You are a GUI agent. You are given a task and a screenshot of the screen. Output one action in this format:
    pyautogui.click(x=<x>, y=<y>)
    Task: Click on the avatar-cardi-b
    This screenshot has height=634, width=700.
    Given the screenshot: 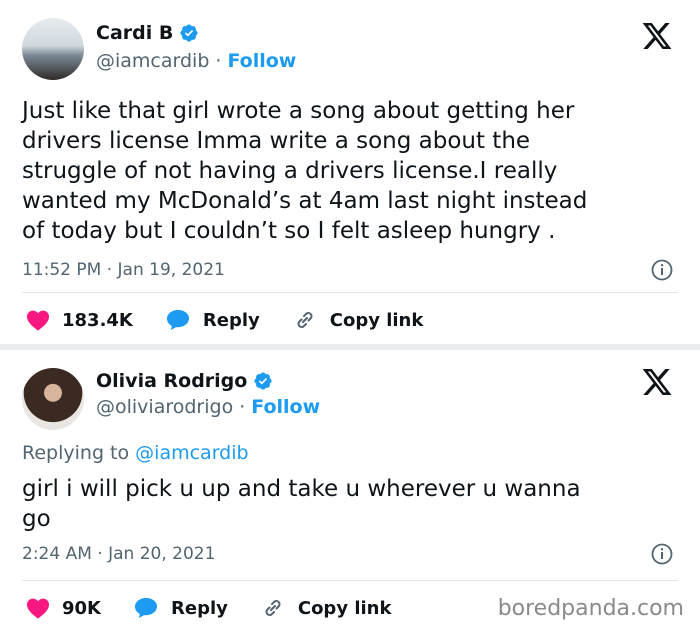 What is the action you would take?
    pyautogui.click(x=53, y=49)
    